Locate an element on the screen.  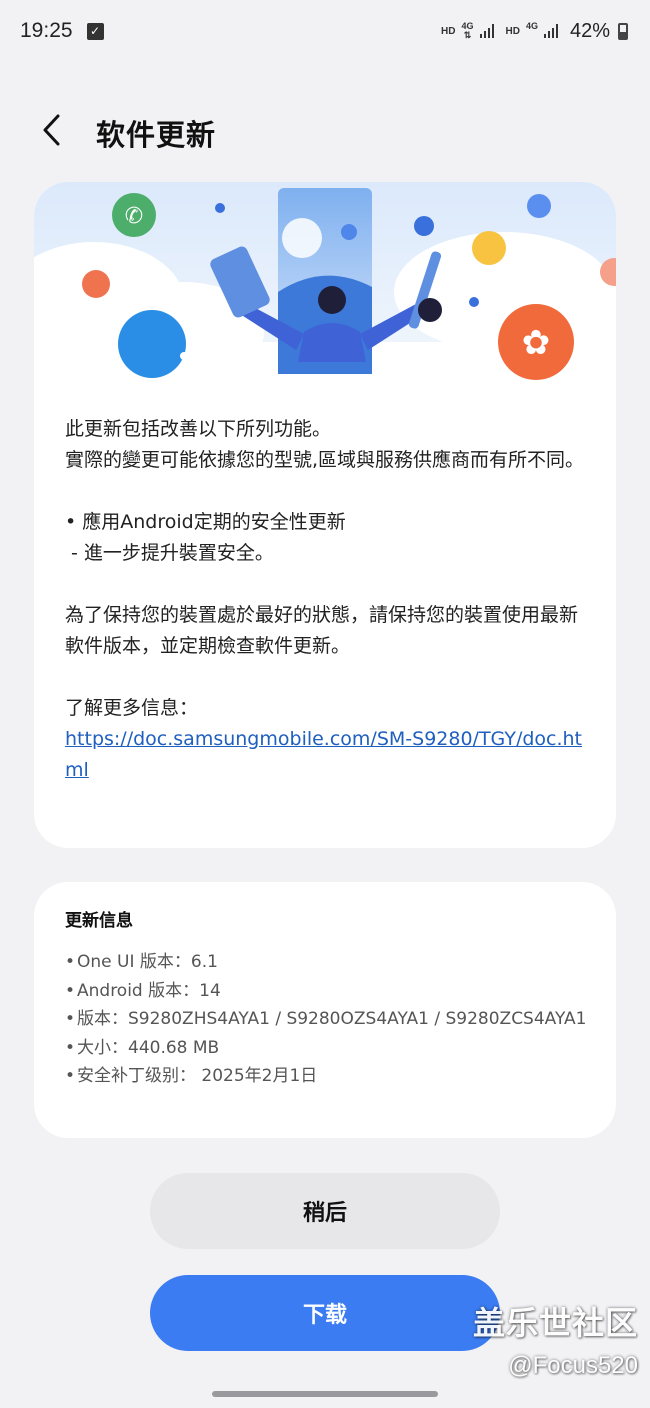
info-value: 大小：440.68 MB is located at coordinates (148, 1047).